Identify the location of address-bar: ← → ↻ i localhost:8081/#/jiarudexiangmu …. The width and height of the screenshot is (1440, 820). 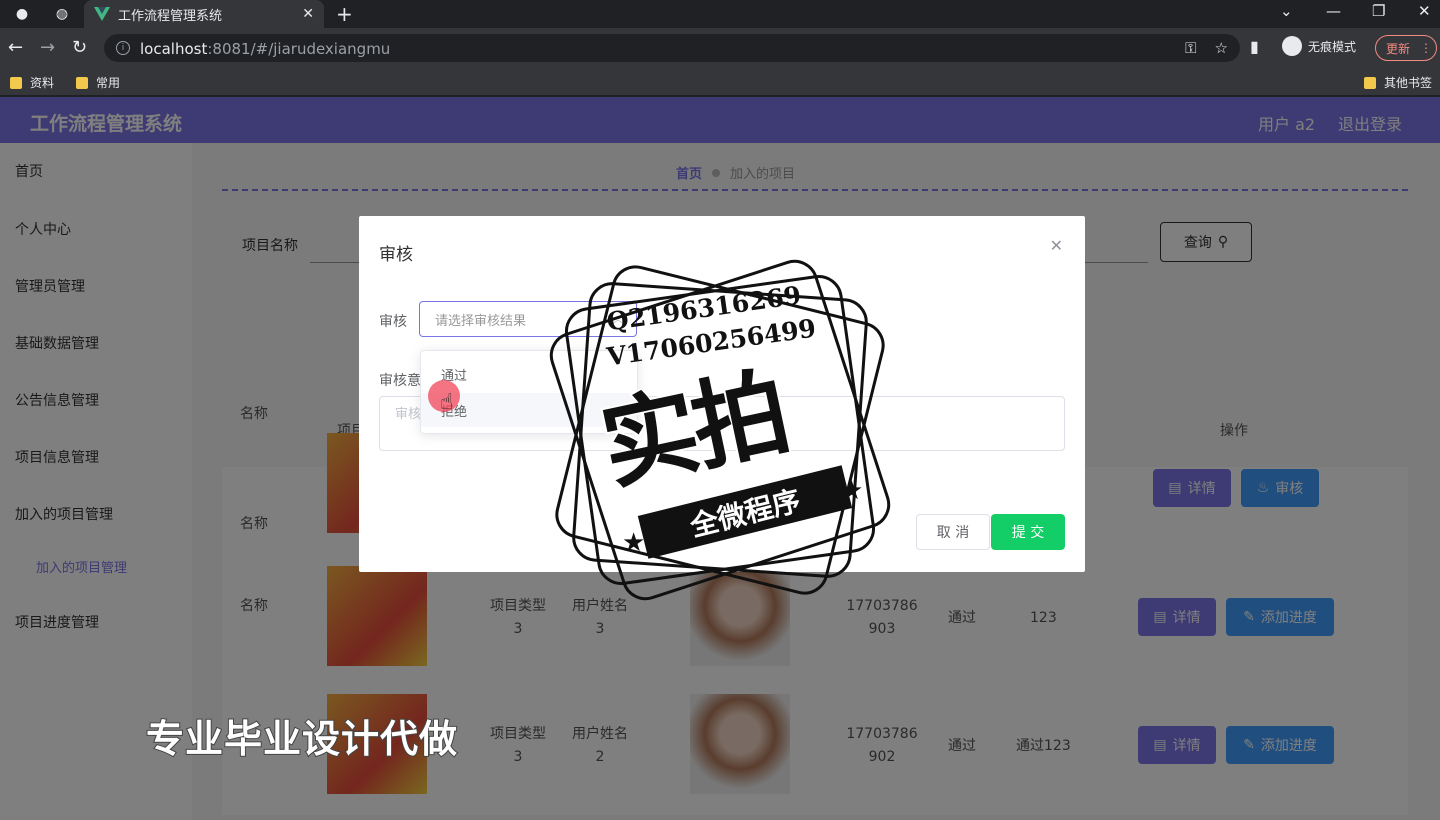
(720, 48).